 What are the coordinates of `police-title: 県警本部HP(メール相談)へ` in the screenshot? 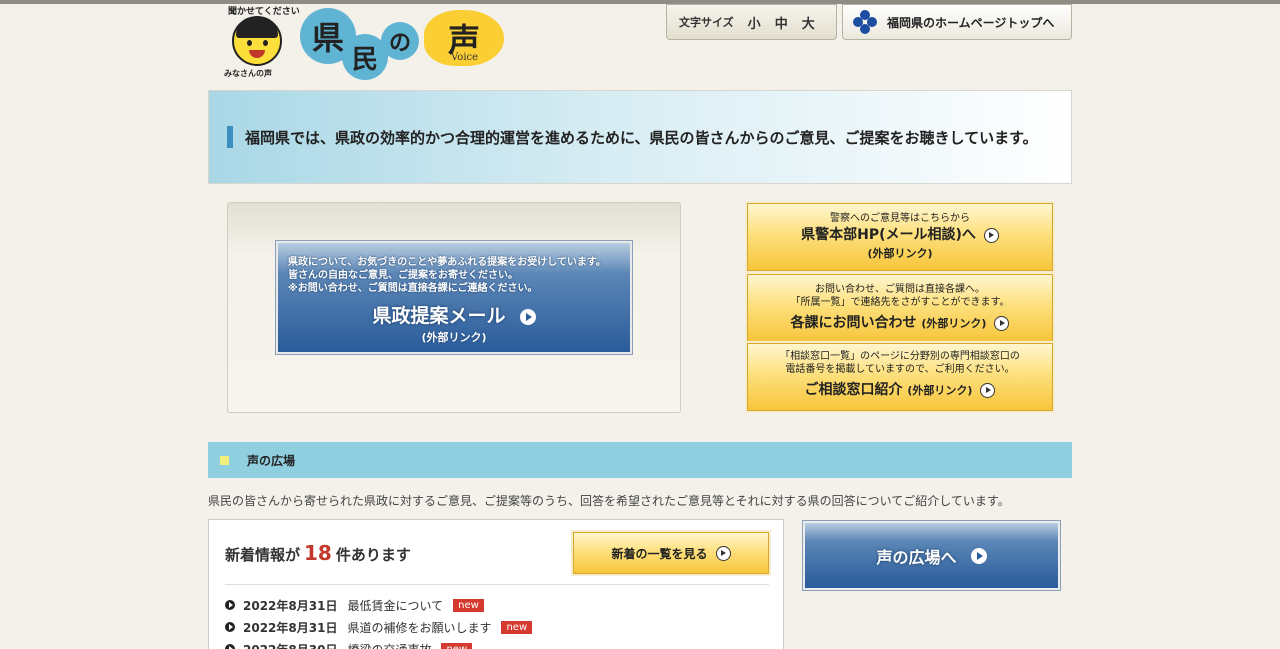 It's located at (900, 235).